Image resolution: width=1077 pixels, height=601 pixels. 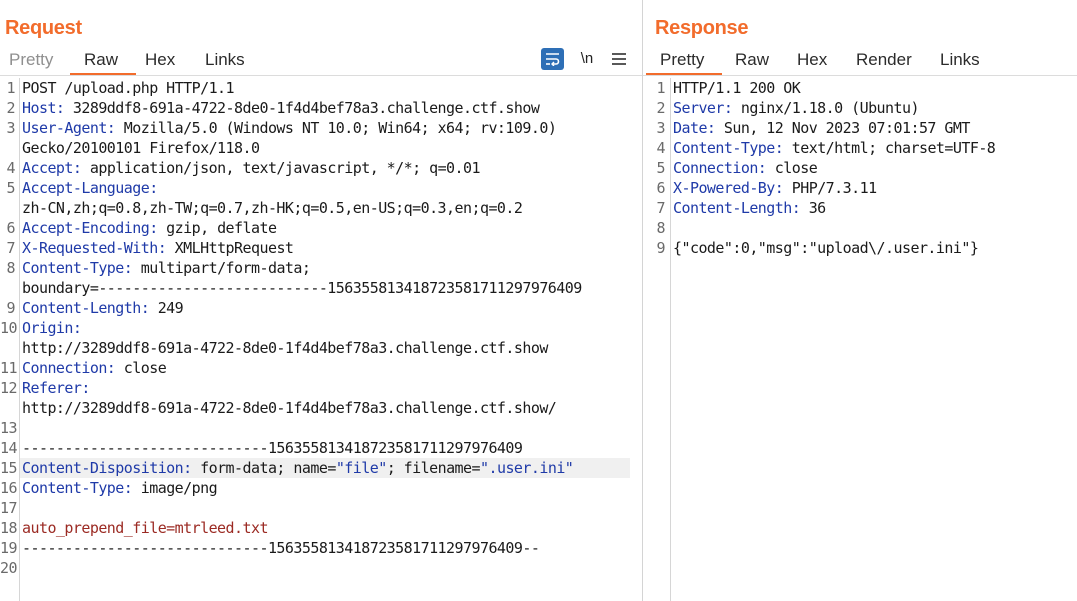 I want to click on line-content: Gecko/20100101 Firefox/118.0, so click(x=141, y=148).